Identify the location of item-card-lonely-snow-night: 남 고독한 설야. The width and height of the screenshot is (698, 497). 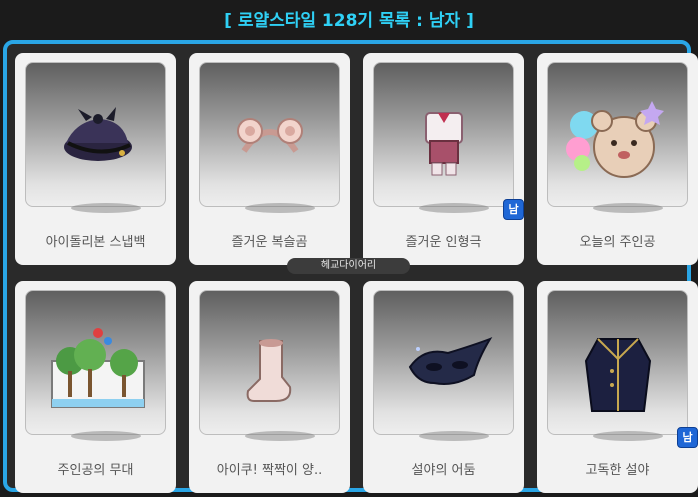
(617, 387).